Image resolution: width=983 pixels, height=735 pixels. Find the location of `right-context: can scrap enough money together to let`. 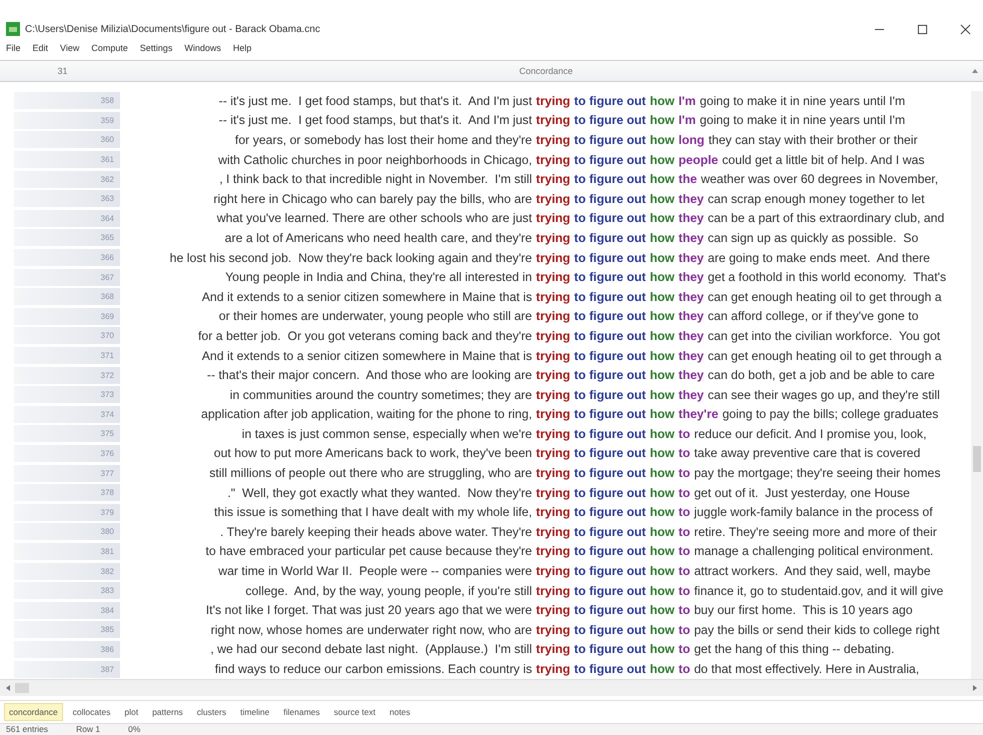

right-context: can scrap enough money together to let is located at coordinates (816, 199).